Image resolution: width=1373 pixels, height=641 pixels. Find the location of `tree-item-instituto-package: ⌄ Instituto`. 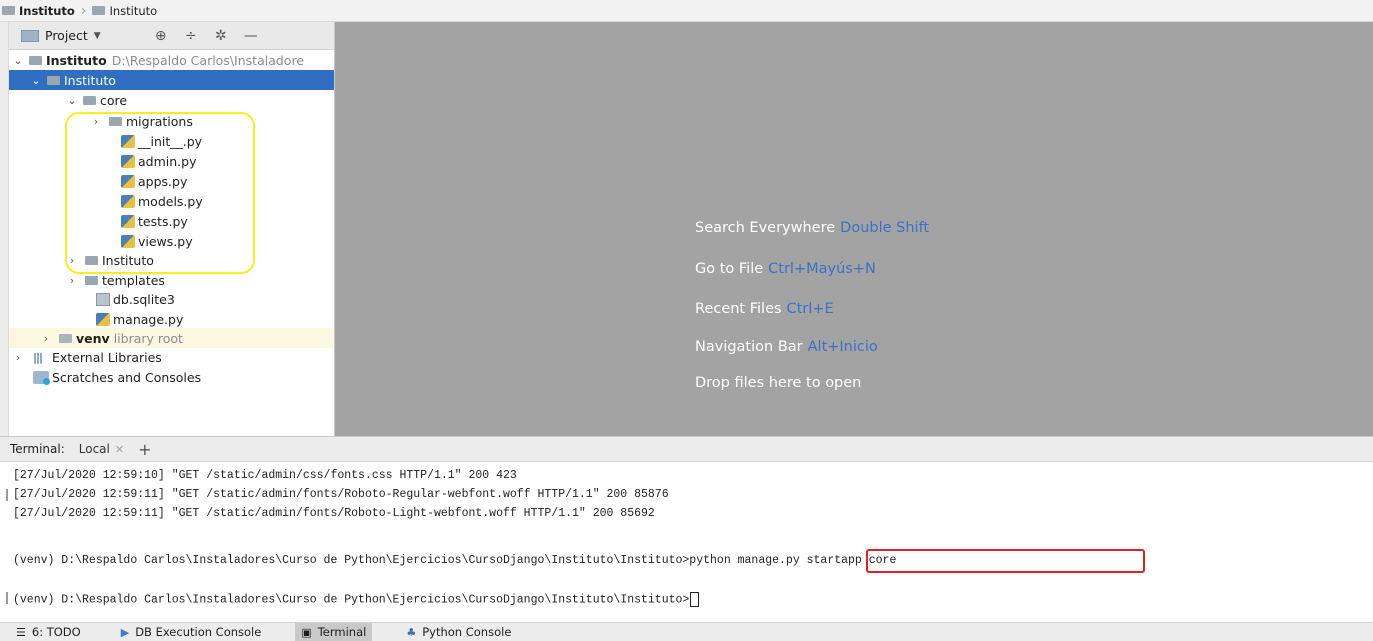

tree-item-instituto-package: ⌄ Instituto is located at coordinates (171, 80).